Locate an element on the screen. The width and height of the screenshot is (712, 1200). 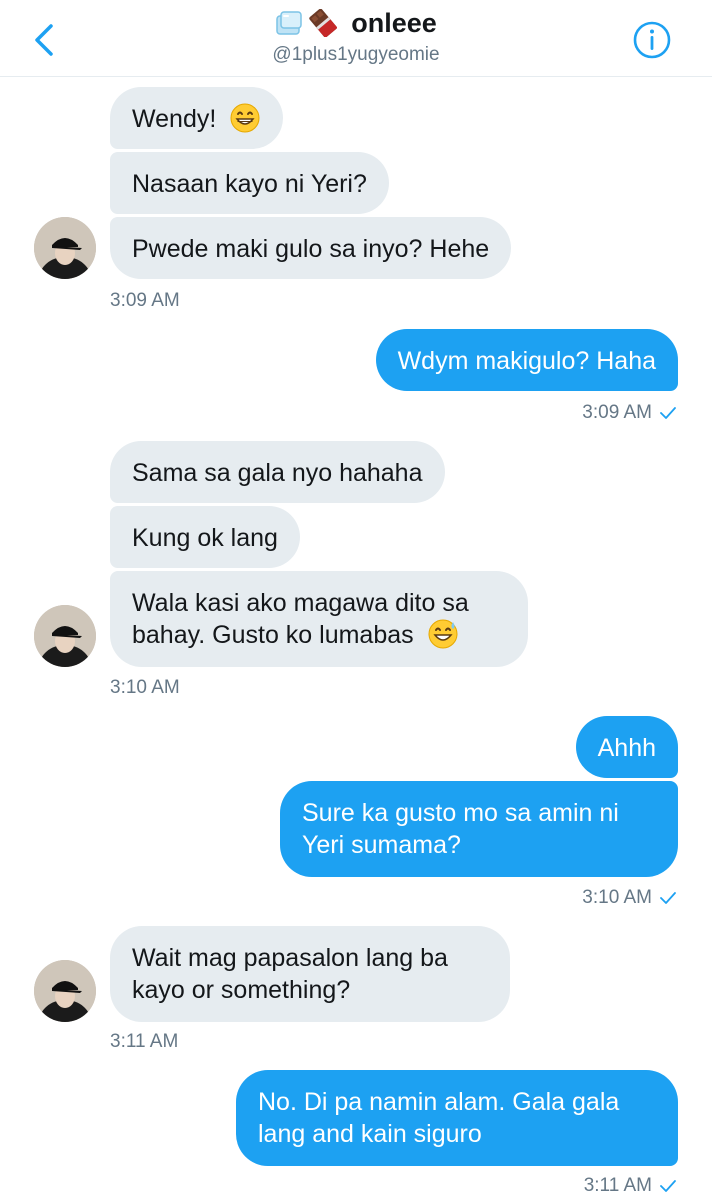
incoming-message: Nasaan kayo ni Yeri? is located at coordinates (249, 183).